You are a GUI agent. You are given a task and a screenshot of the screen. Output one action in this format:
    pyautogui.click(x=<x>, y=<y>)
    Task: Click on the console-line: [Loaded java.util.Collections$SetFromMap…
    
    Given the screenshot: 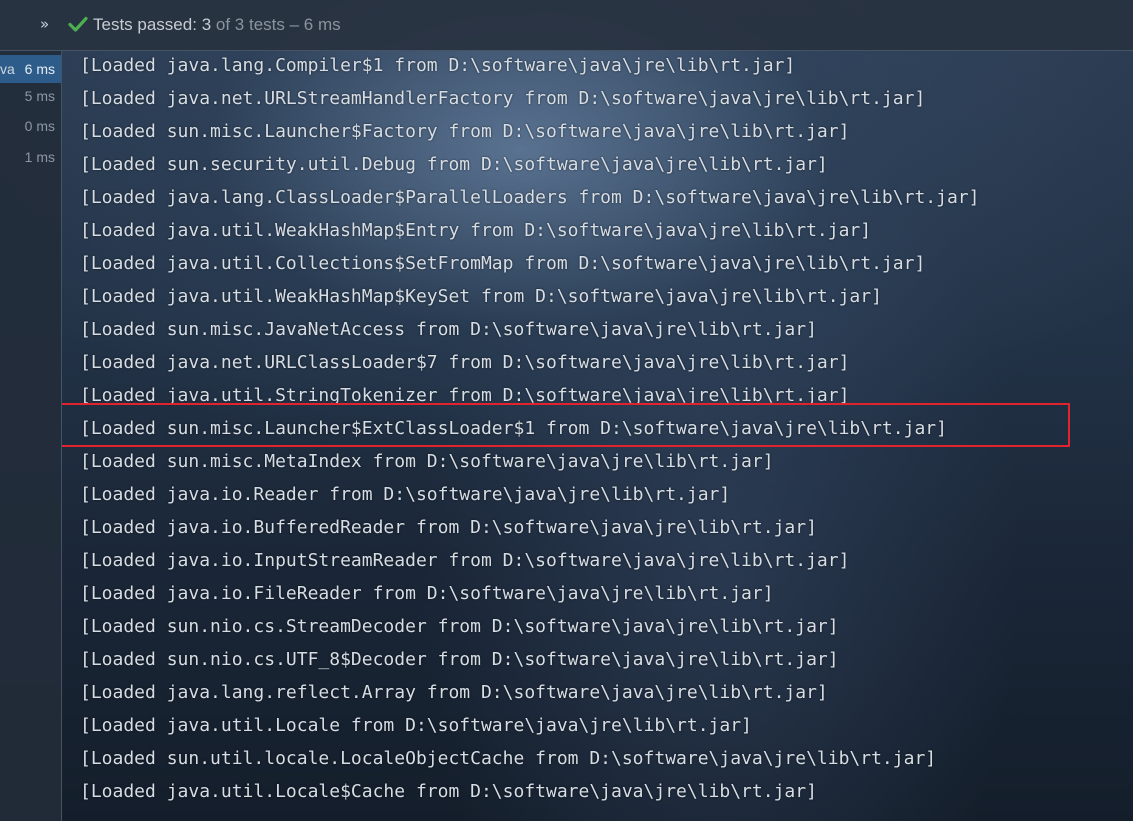 What is the action you would take?
    pyautogui.click(x=503, y=263)
    